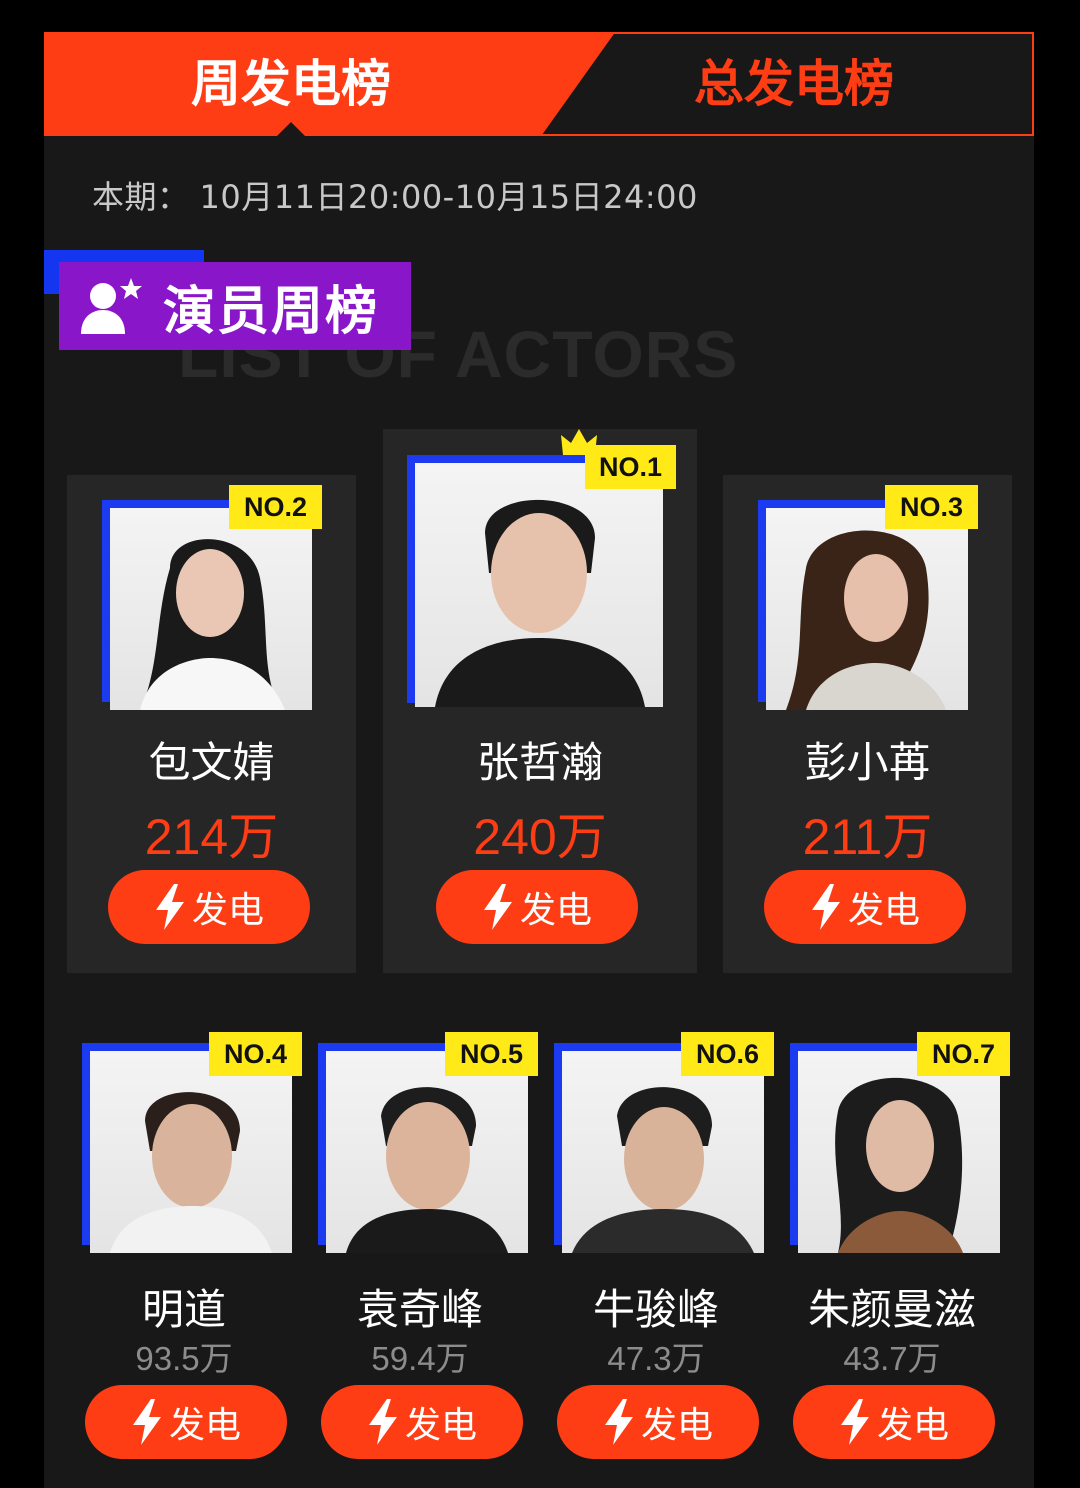 The width and height of the screenshot is (1080, 1488). What do you see at coordinates (630, 467) in the screenshot?
I see `rank-badge: NO.1` at bounding box center [630, 467].